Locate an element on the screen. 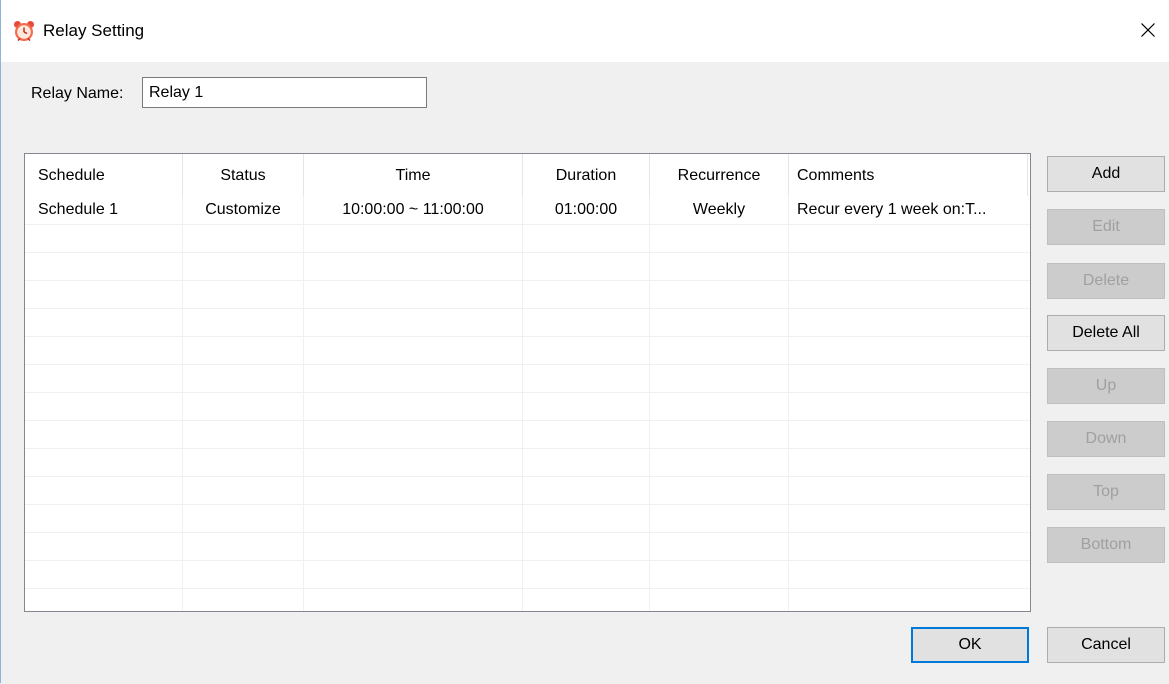  close-icon is located at coordinates (1148, 30).